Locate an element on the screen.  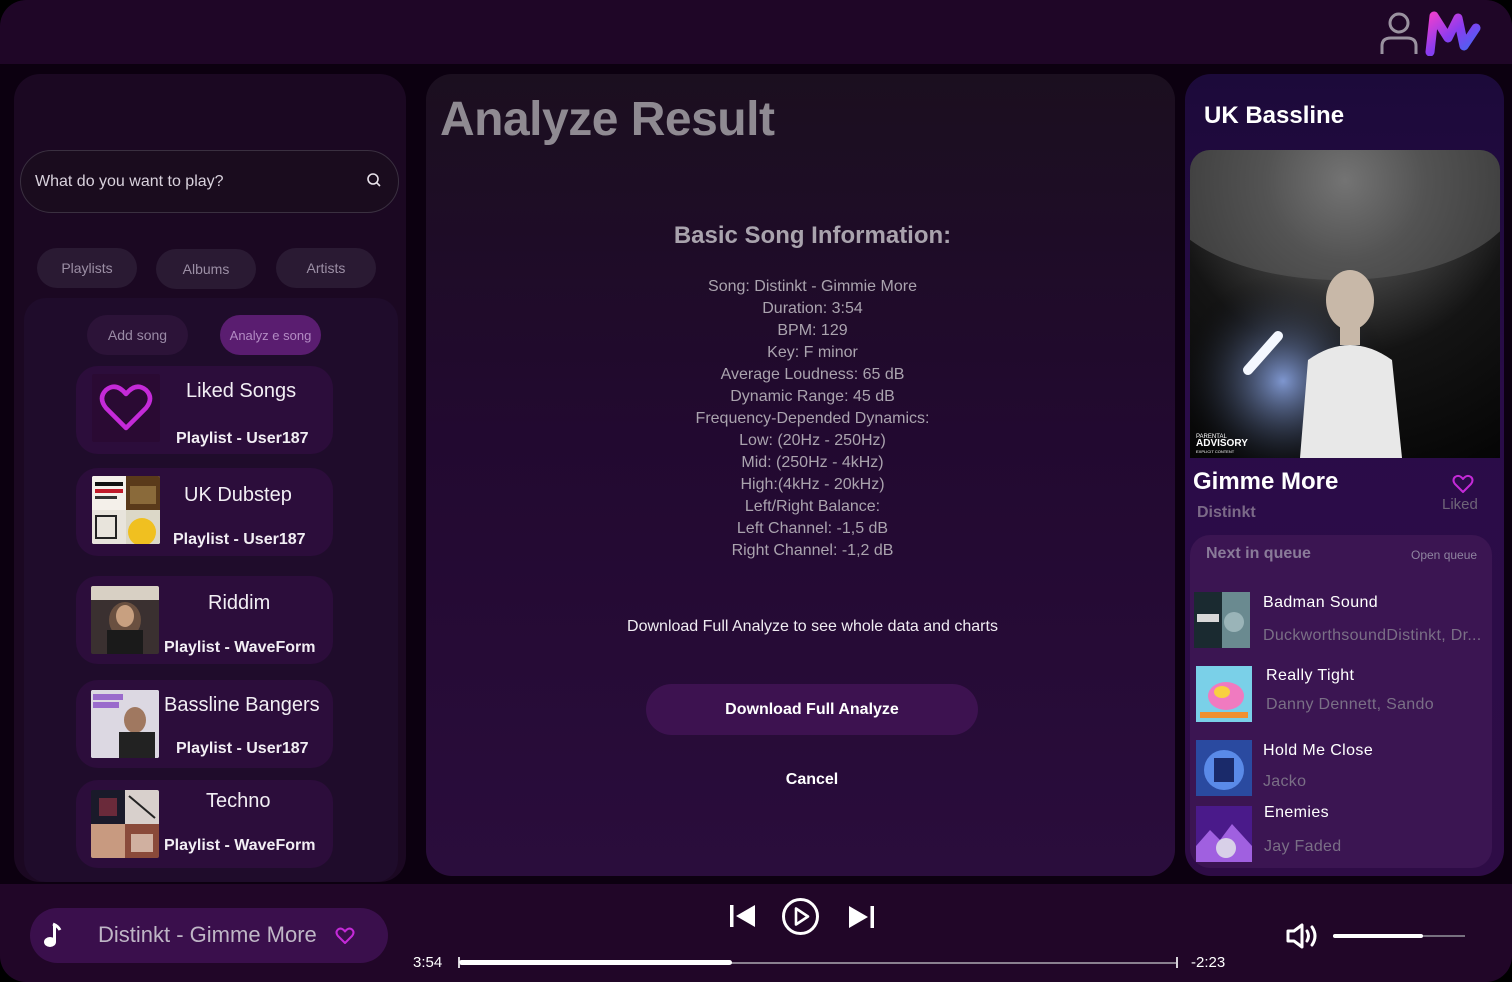
previous-track-icon is located at coordinates (743, 916).